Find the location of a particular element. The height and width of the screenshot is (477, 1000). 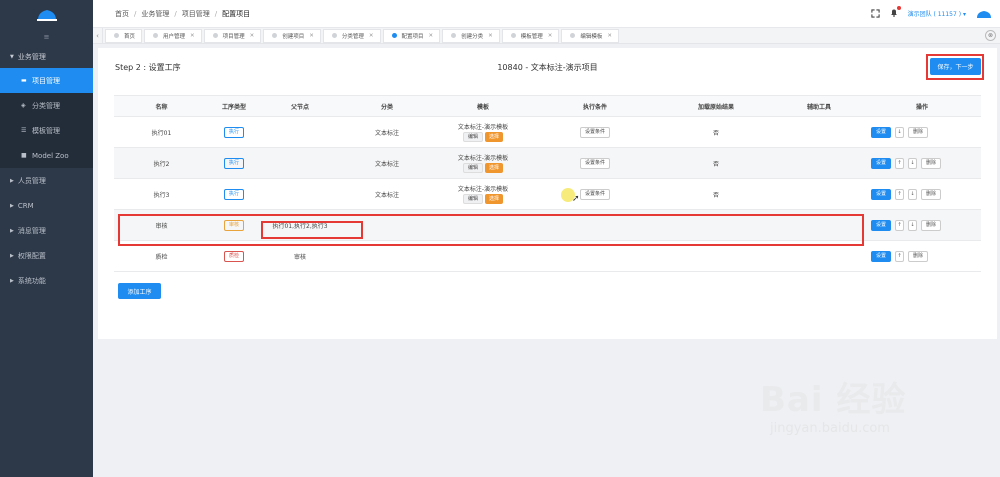

tab-label: 首页 is located at coordinates (130, 36).